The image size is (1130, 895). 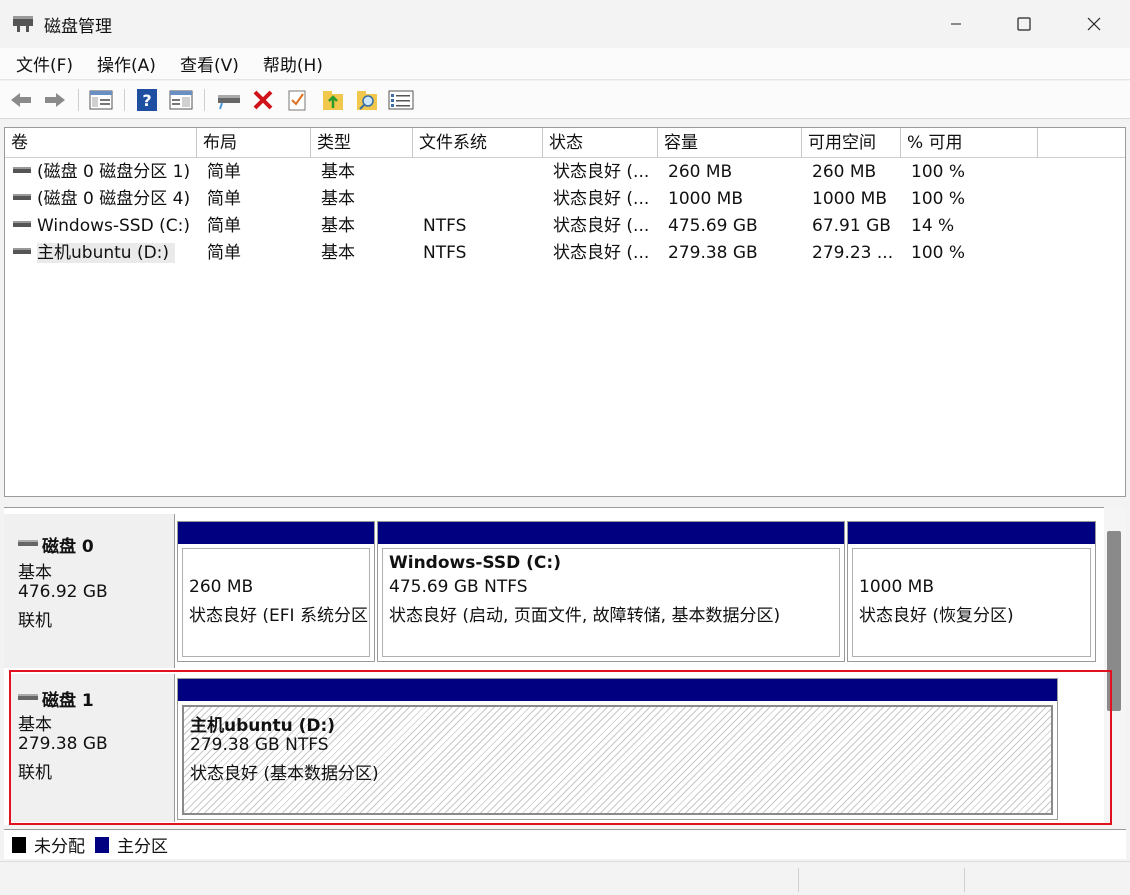 I want to click on partition-status: 状态良好 (启动, 页面文件, 故障转储, 基本数据分区), so click(x=585, y=616).